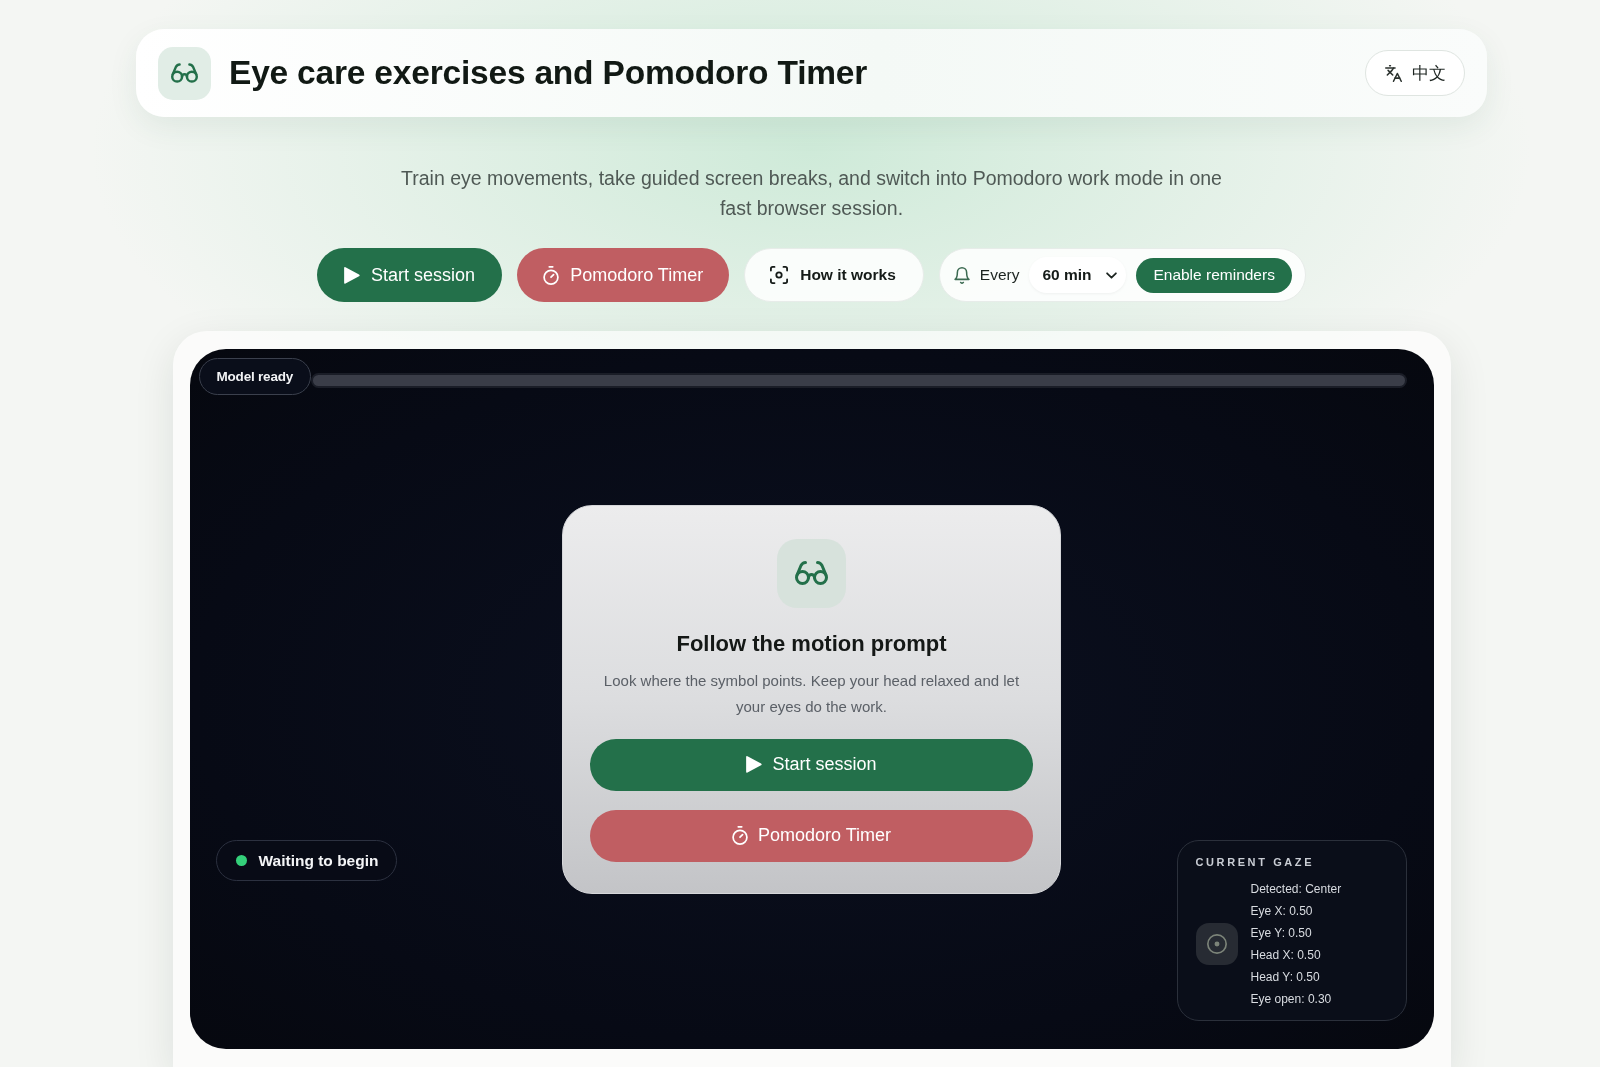 The image size is (1600, 1067). I want to click on gaze-reading: Head Y: 0.50, so click(1285, 977).